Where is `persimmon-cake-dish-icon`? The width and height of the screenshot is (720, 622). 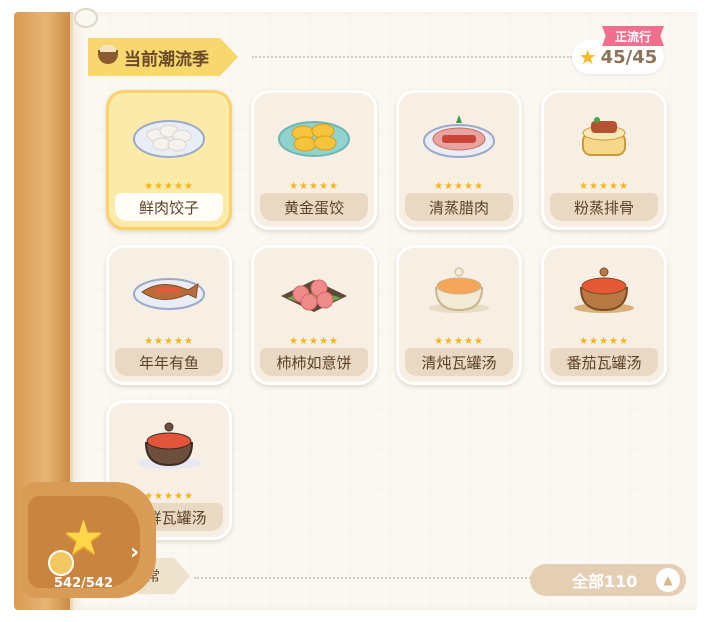 persimmon-cake-dish-icon is located at coordinates (314, 295).